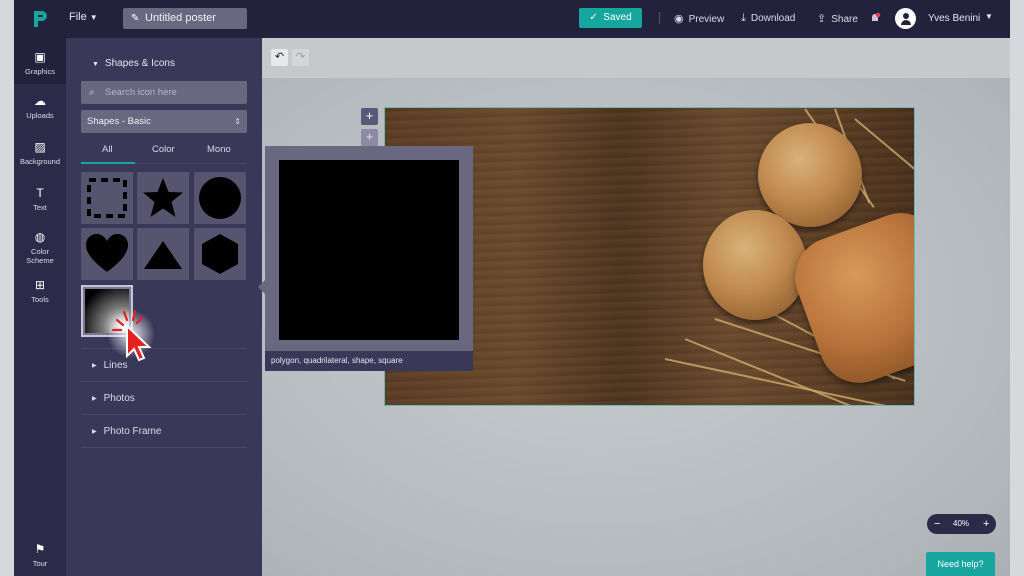 The image size is (1024, 576). I want to click on redo-icon: ↷, so click(300, 57).